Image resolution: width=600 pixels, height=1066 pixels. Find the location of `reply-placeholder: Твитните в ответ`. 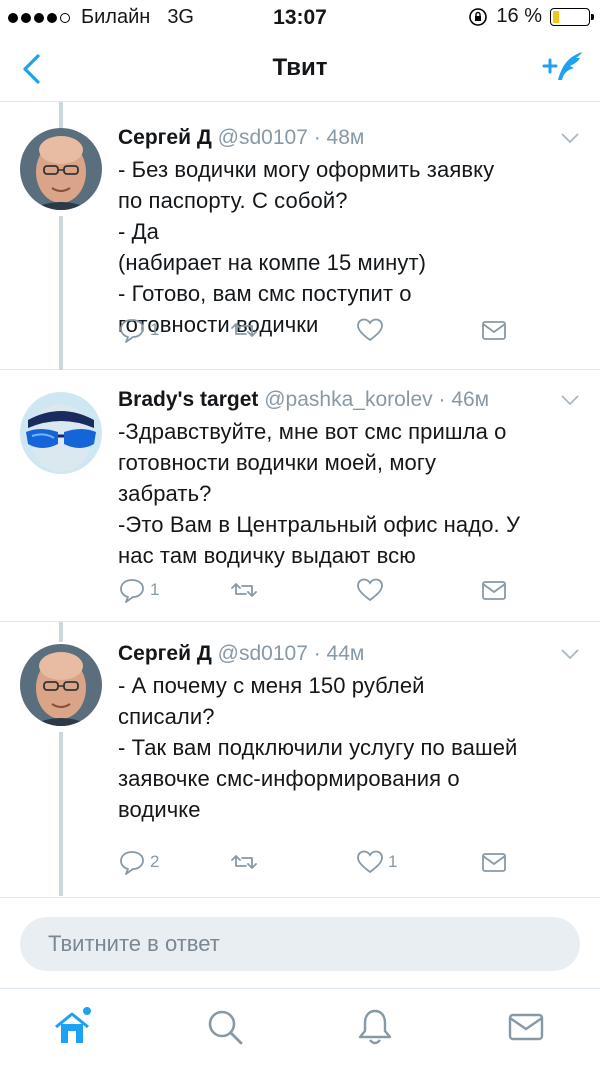

reply-placeholder: Твитните в ответ is located at coordinates (134, 943).